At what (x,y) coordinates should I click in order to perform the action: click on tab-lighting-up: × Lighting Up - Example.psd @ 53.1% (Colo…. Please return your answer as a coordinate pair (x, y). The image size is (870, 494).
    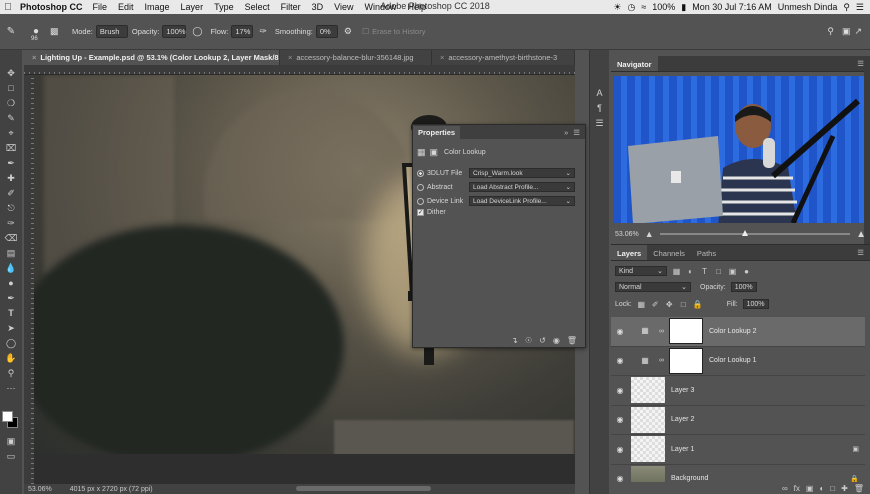
    Looking at the image, I should click on (152, 57).